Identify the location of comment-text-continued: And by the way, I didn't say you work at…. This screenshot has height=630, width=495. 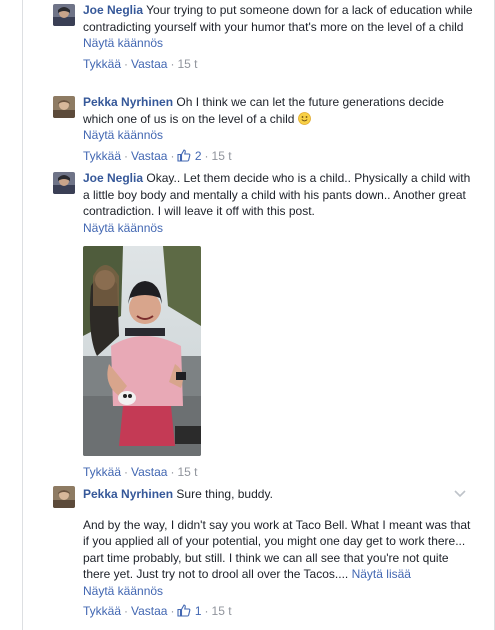
(277, 549).